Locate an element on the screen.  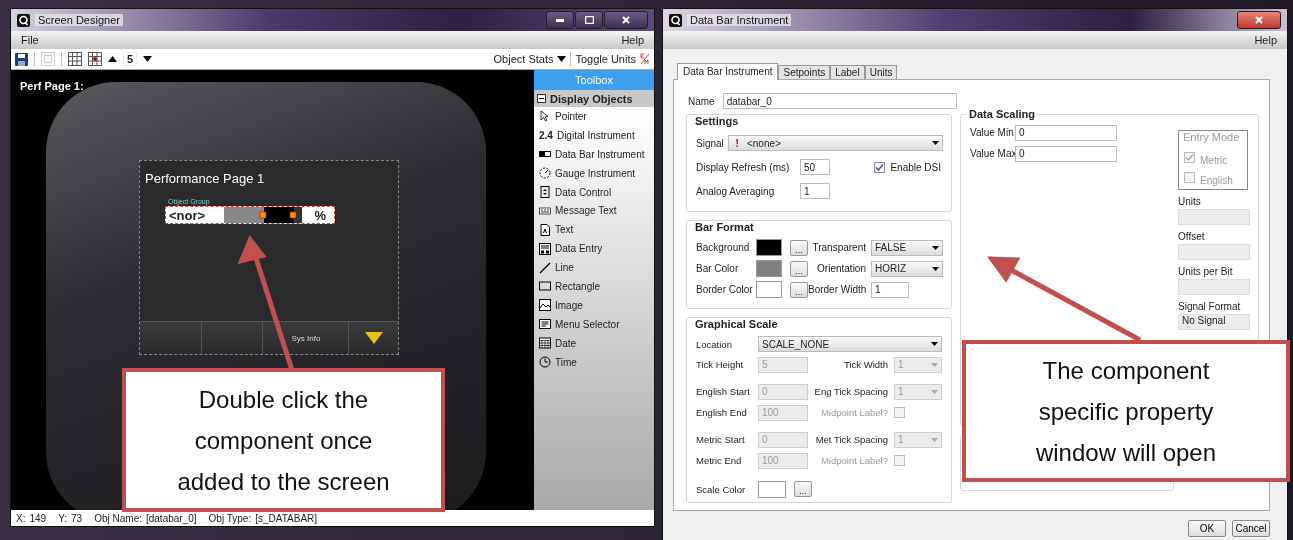
field-label: English Start is located at coordinates (723, 391).